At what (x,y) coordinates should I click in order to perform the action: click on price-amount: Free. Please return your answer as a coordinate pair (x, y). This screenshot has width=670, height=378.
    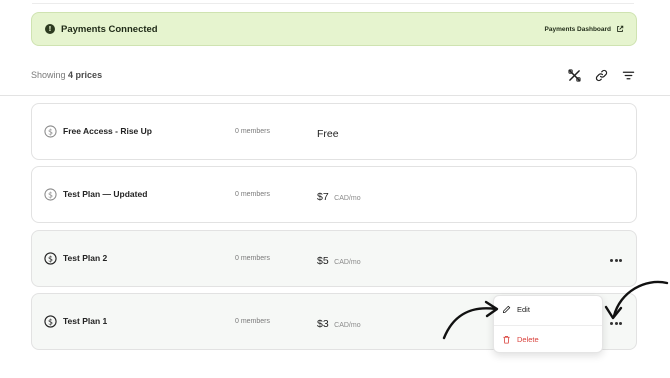
    Looking at the image, I should click on (328, 133).